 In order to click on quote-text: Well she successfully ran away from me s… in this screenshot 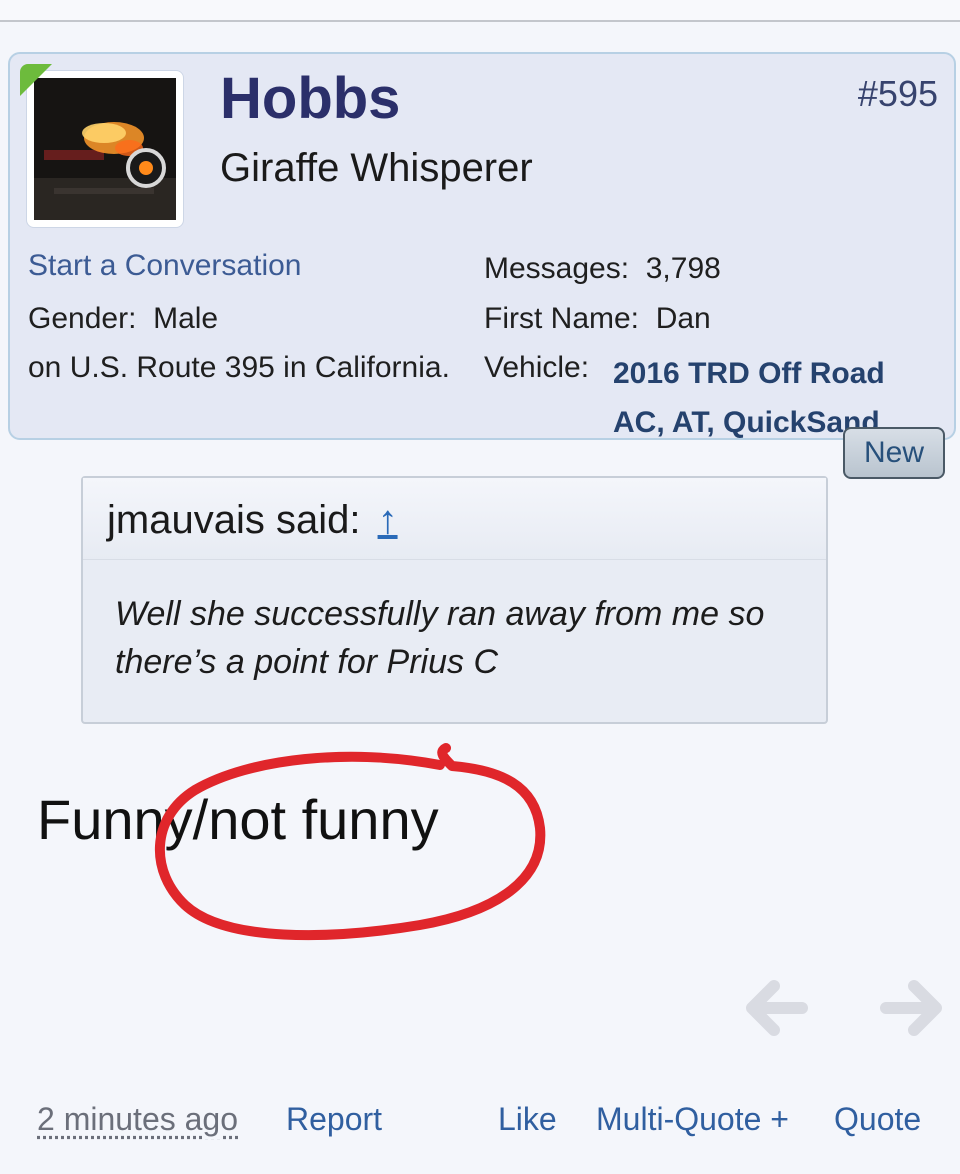, I will do `click(455, 638)`.